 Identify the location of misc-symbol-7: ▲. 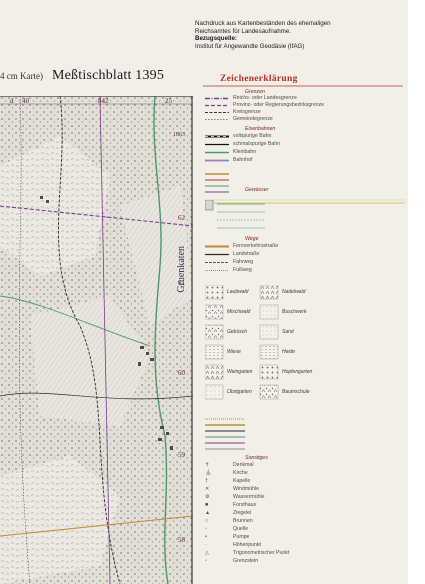
(208, 513).